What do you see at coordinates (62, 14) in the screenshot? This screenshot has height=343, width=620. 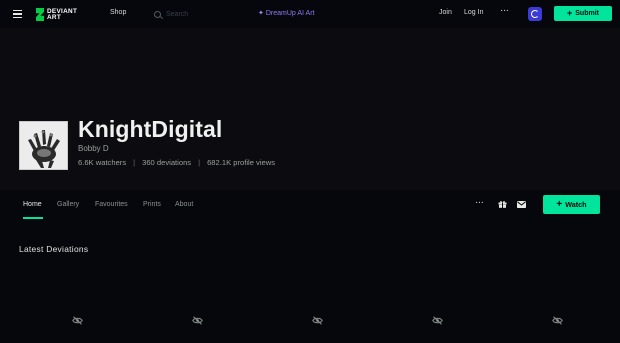 I see `logo-wordmark: DEVIANT ART` at bounding box center [62, 14].